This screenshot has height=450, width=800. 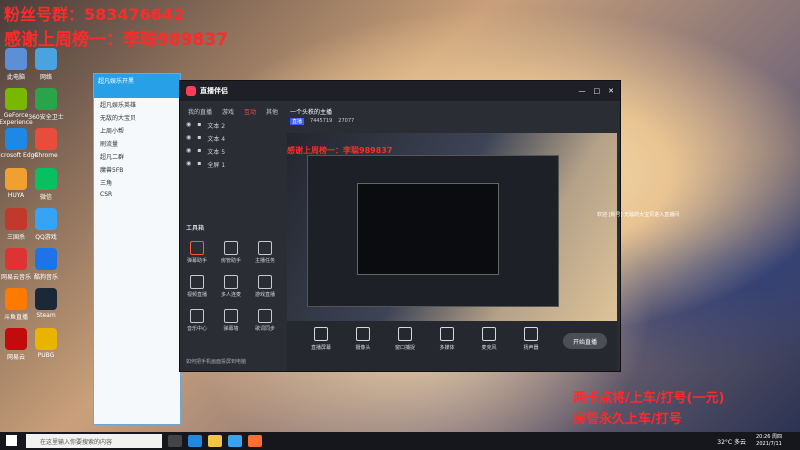 I want to click on tool-item: 歌词同步, so click(x=265, y=320).